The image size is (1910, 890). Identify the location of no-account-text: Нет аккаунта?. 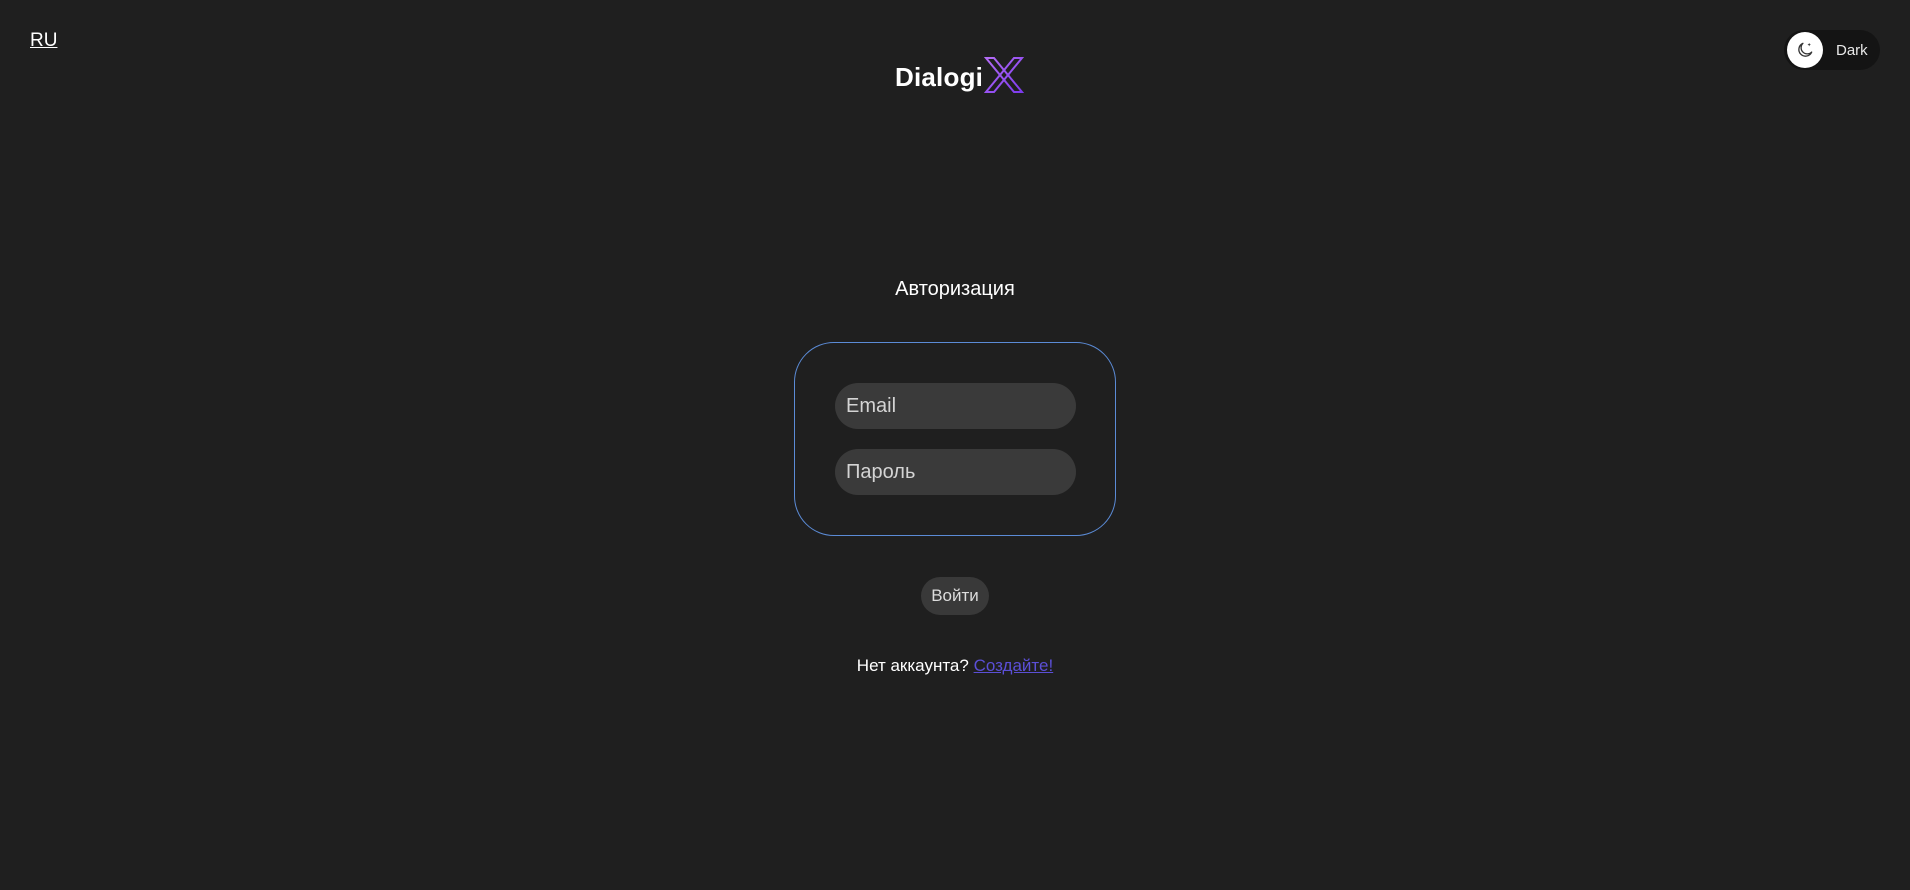
(912, 665).